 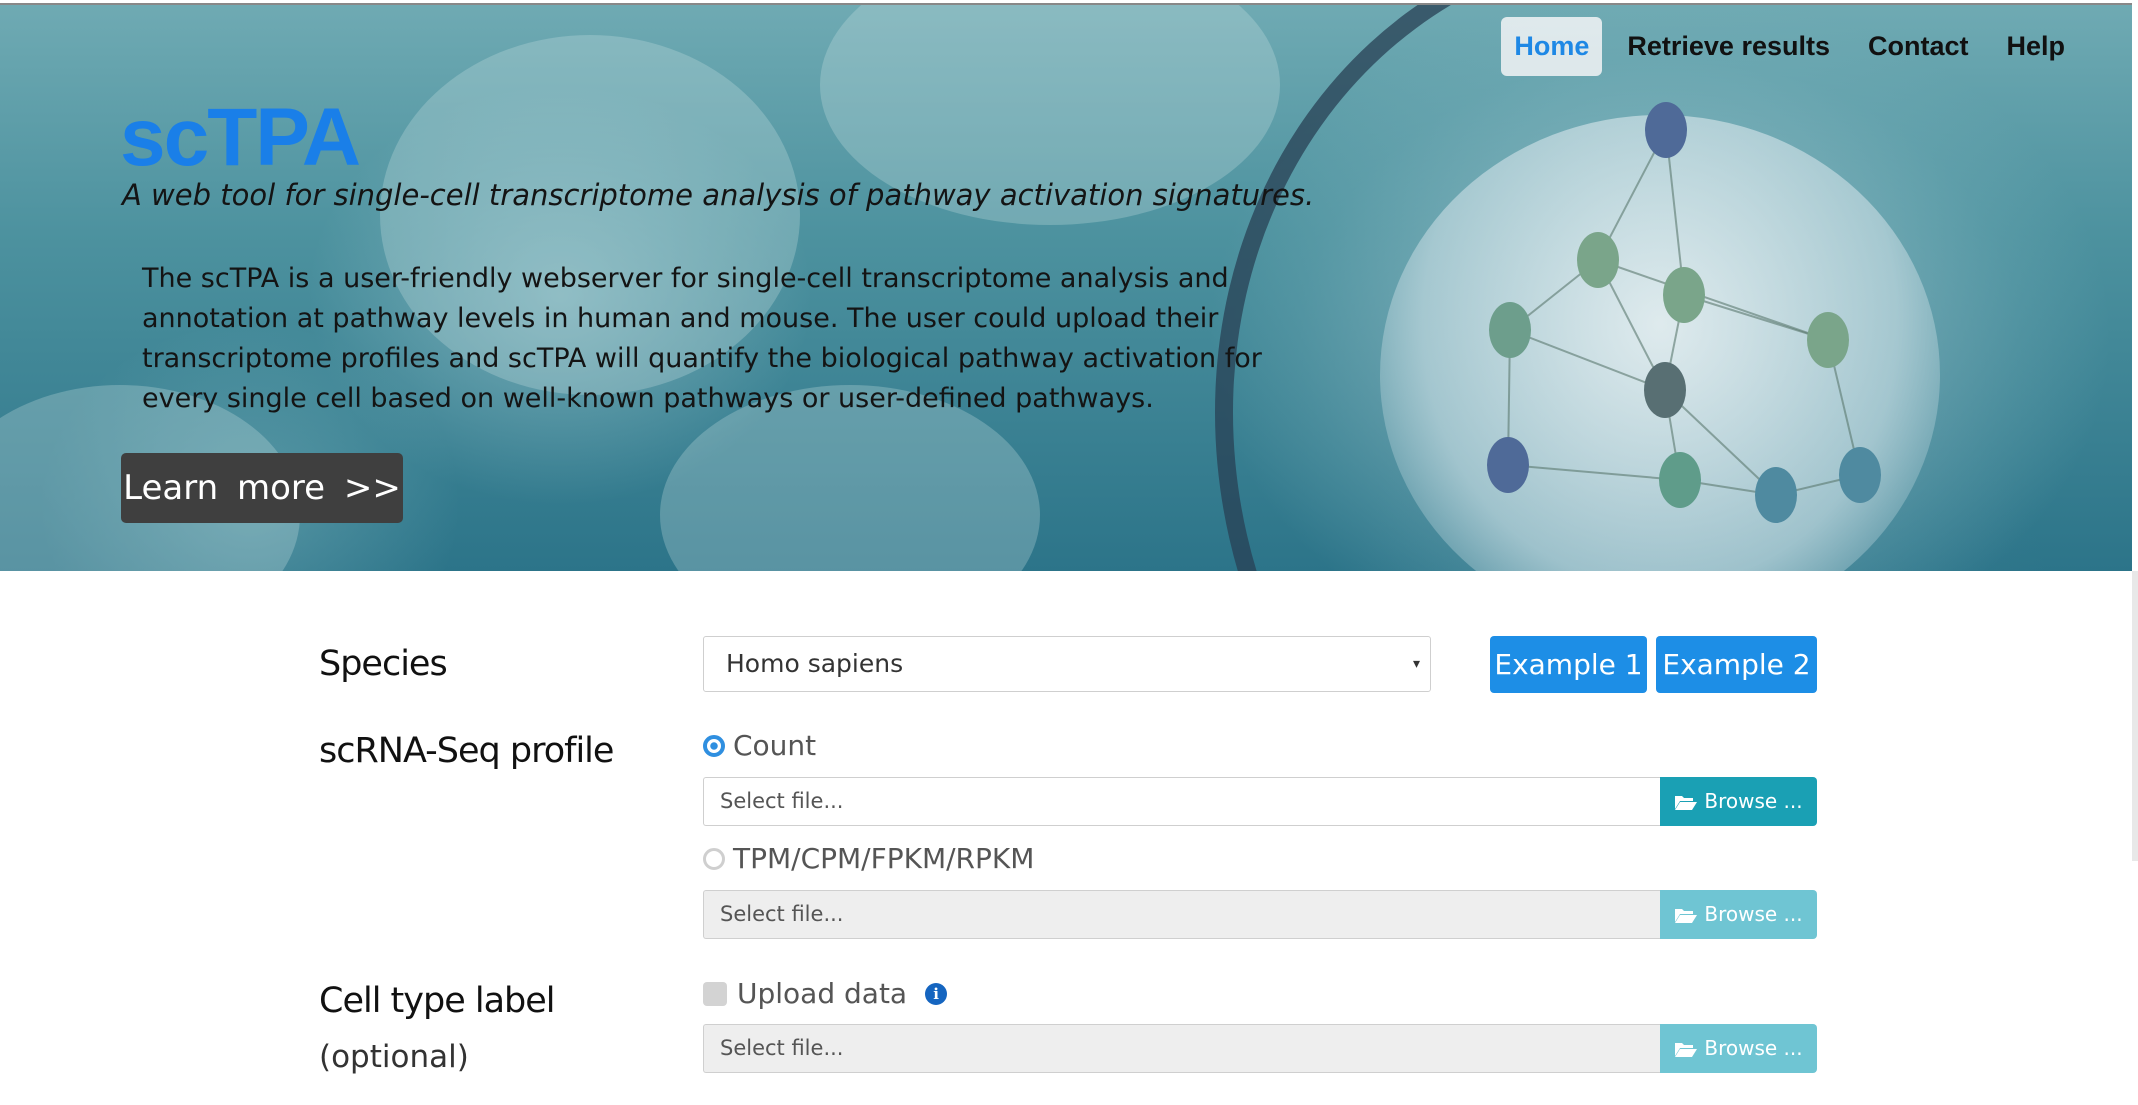 I want to click on upload-data-checkbox, so click(x=715, y=993).